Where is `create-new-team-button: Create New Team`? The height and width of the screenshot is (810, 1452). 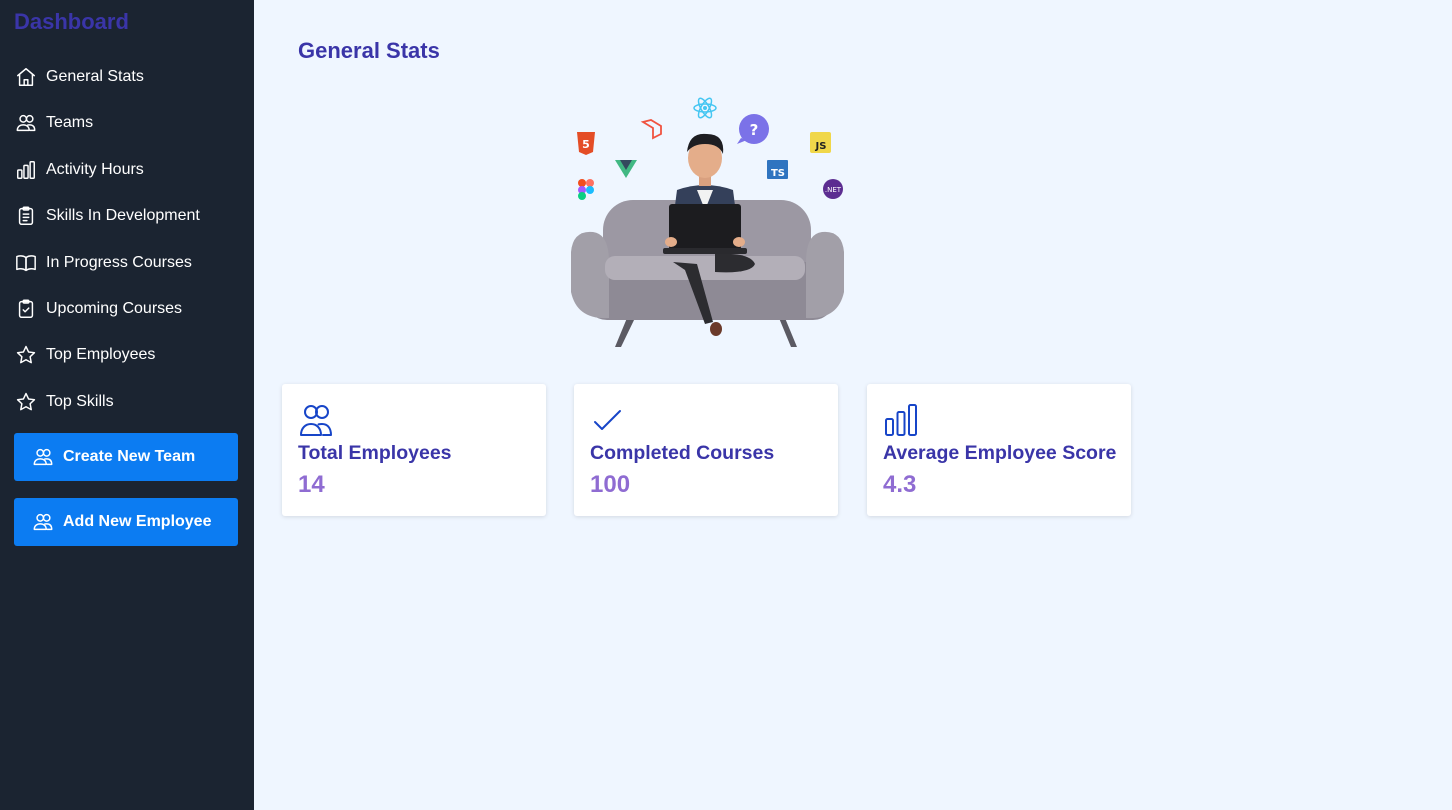
create-new-team-button: Create New Team is located at coordinates (126, 457).